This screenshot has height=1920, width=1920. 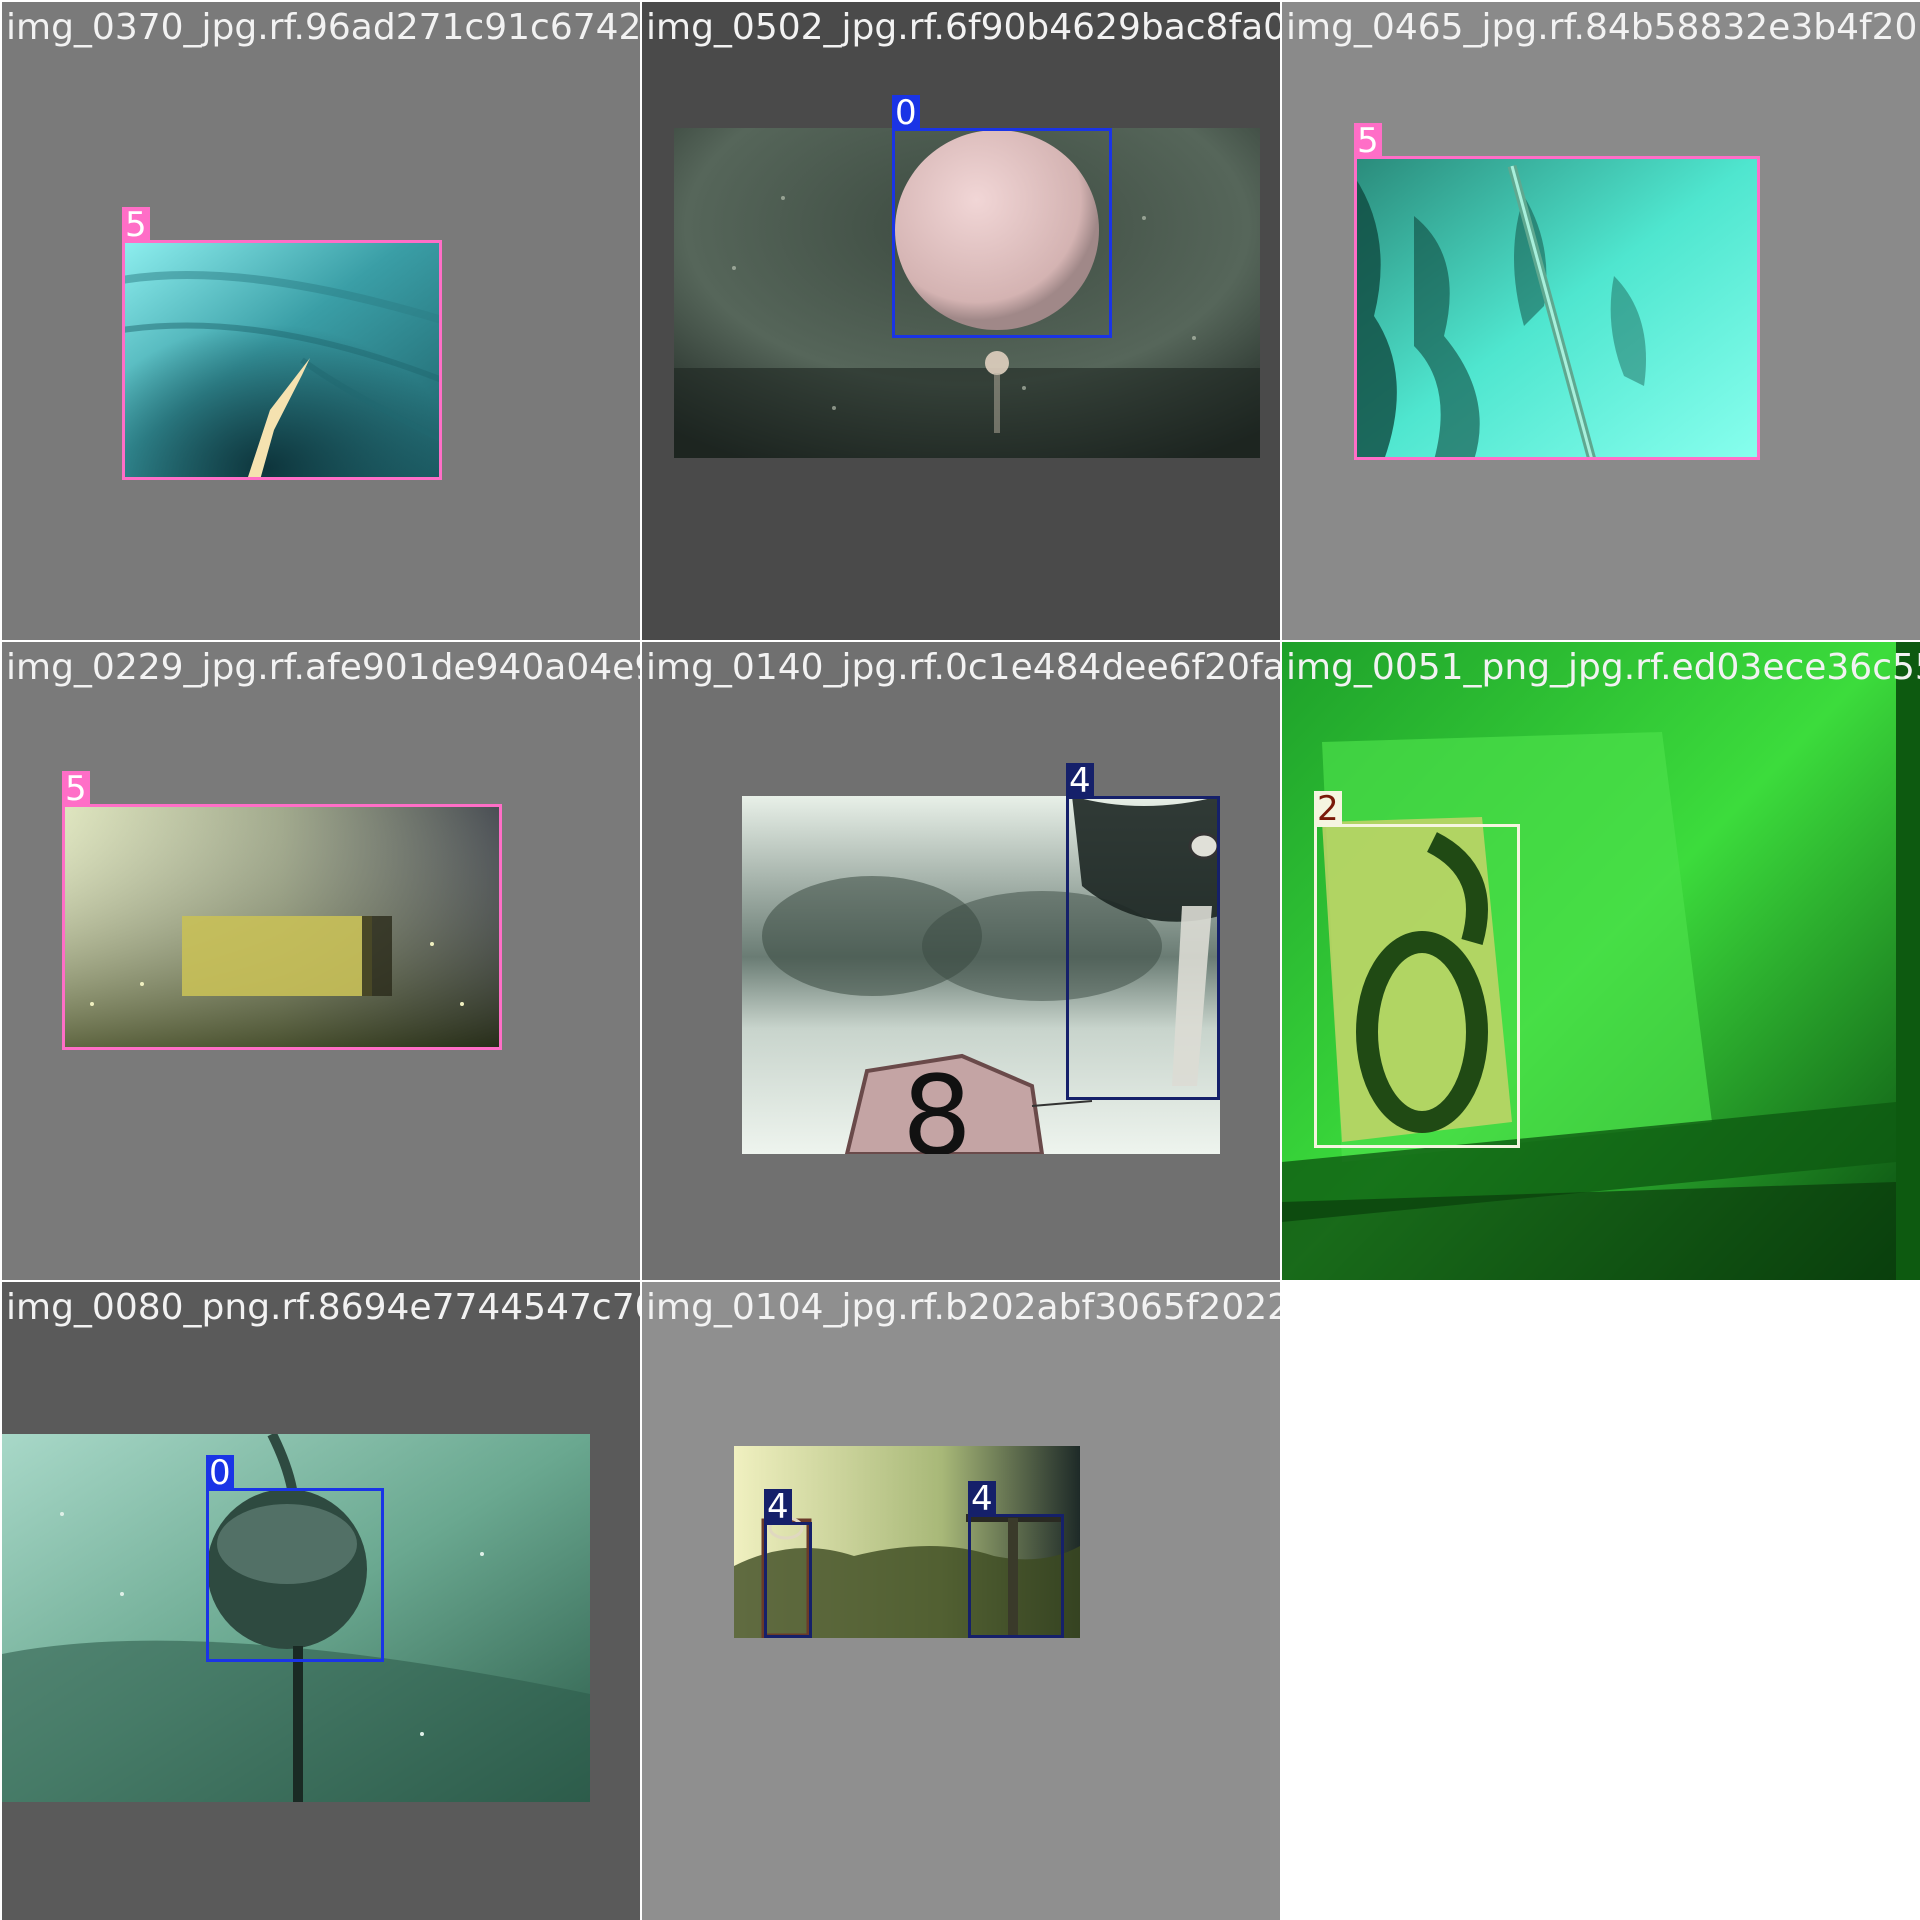 What do you see at coordinates (963, 27) in the screenshot?
I see `image-filename: img_0502_jpg.rf.6f90b4629bac8fa068fa9a0` at bounding box center [963, 27].